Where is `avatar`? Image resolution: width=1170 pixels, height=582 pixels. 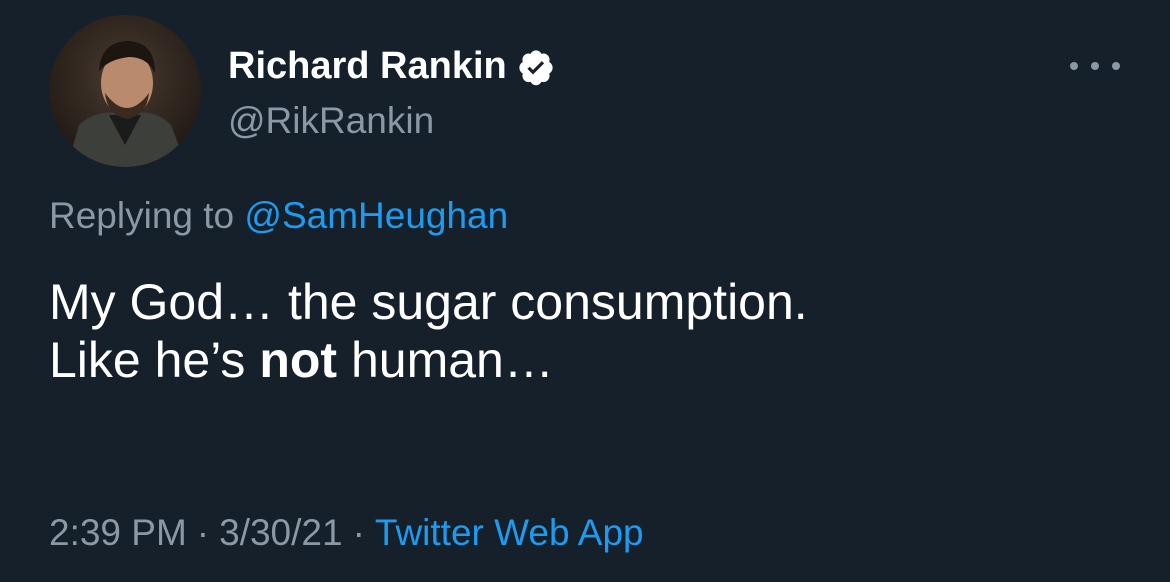 avatar is located at coordinates (125, 91).